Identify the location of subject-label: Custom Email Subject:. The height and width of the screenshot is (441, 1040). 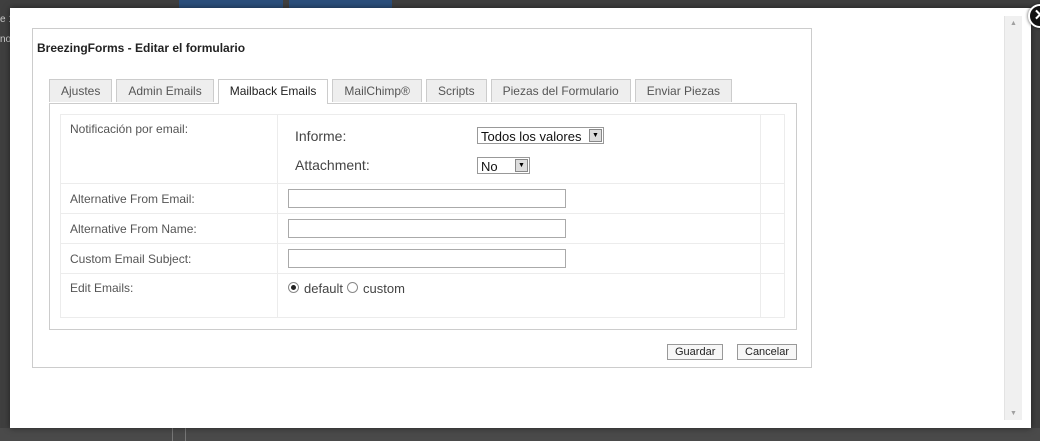
(131, 259).